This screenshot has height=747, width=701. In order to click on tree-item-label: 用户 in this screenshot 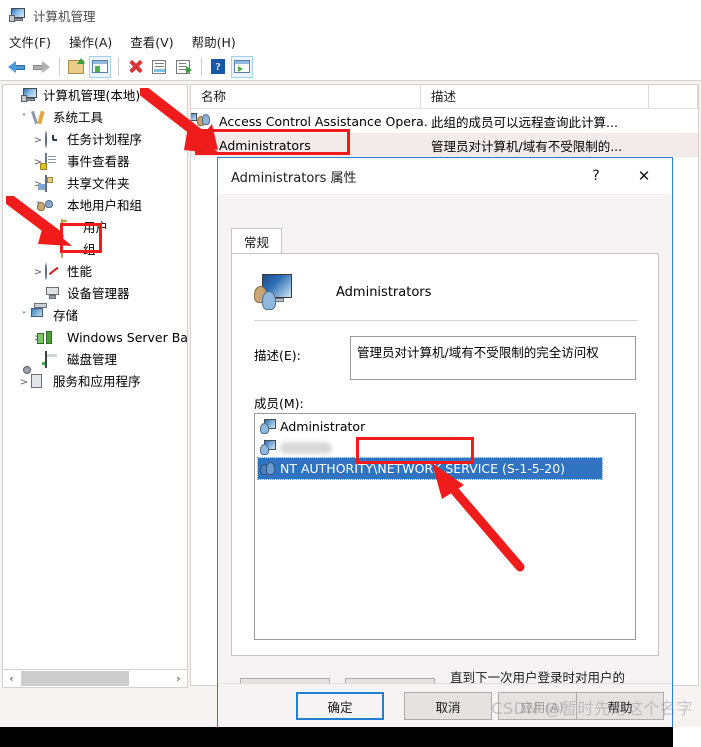, I will do `click(96, 227)`.